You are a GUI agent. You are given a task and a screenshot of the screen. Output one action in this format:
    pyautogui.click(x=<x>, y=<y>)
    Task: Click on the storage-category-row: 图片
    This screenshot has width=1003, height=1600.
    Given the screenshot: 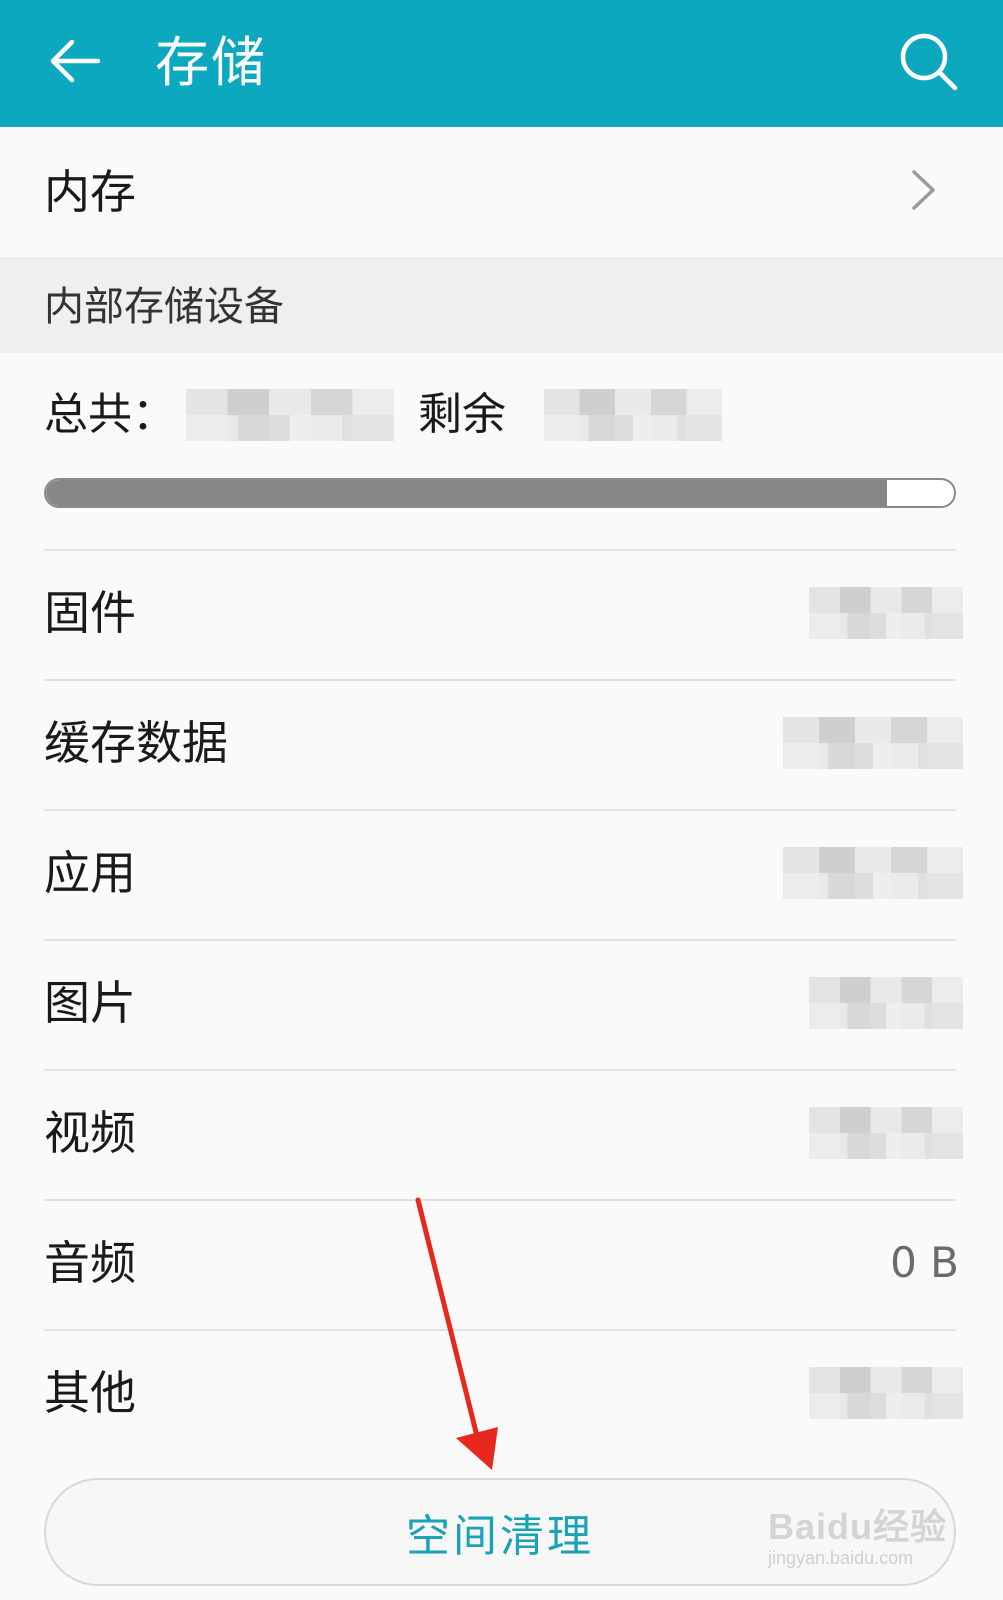 What is the action you would take?
    pyautogui.click(x=501, y=1004)
    